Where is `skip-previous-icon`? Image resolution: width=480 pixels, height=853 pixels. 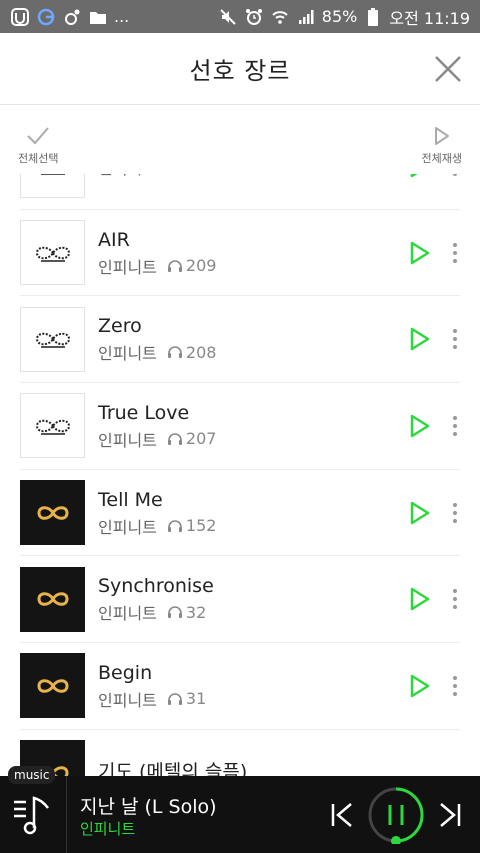 skip-previous-icon is located at coordinates (341, 815).